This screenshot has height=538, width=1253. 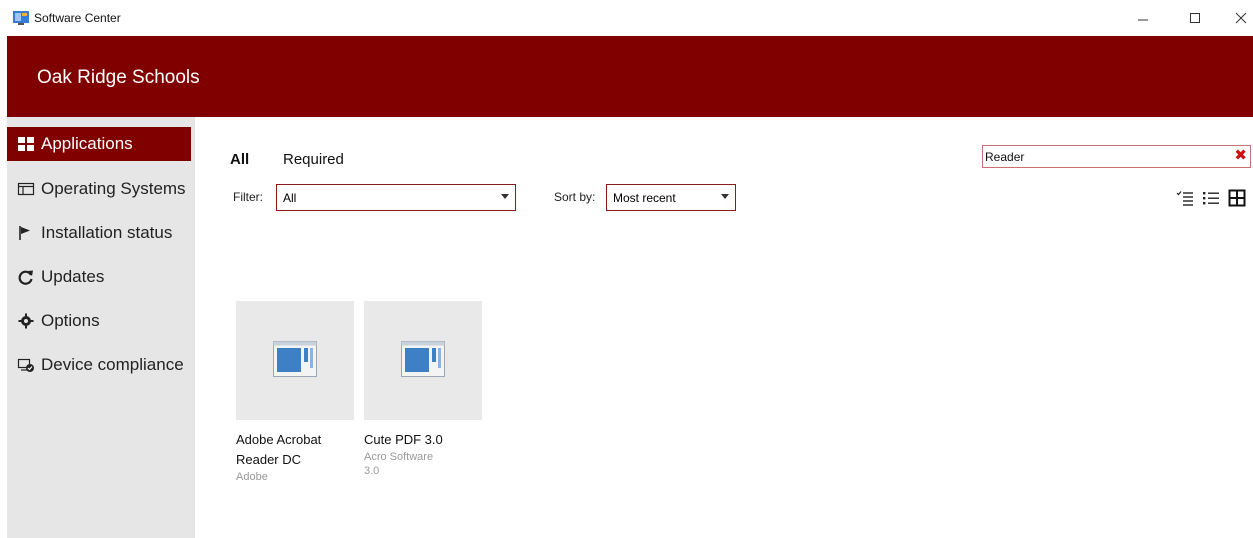 I want to click on sidebar-item-label: Operating Systems, so click(x=113, y=188).